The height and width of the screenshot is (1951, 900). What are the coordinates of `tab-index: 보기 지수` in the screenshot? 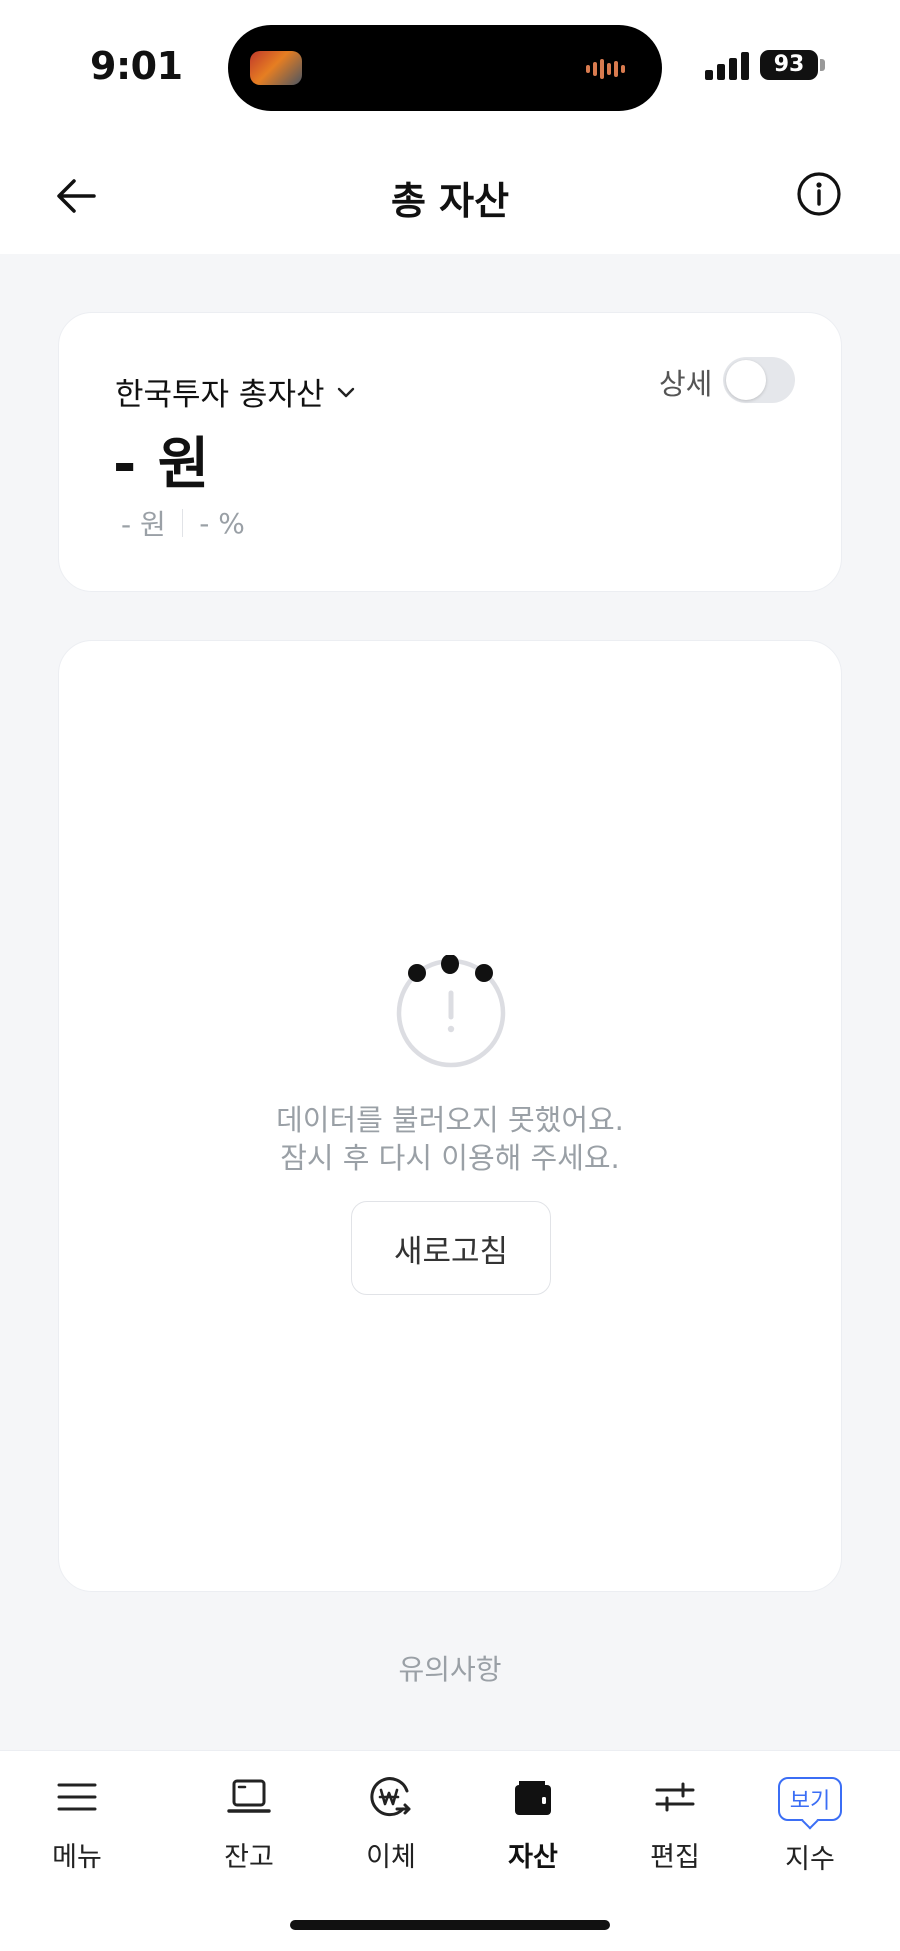 It's located at (810, 1828).